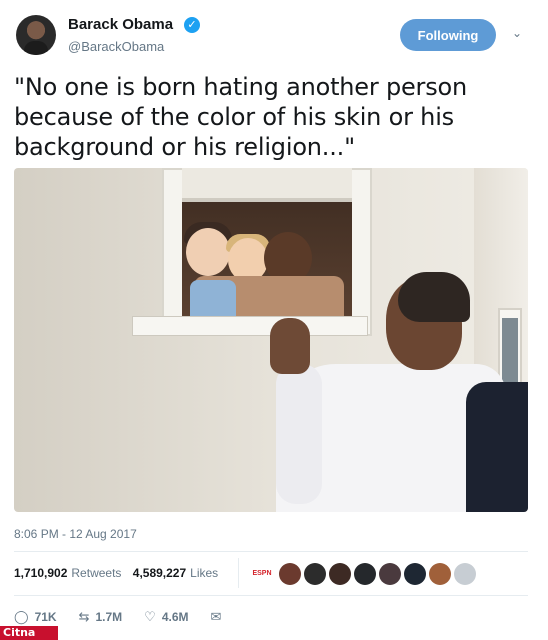  Describe the element at coordinates (21, 616) in the screenshot. I see `reply-icon: ◯` at that location.